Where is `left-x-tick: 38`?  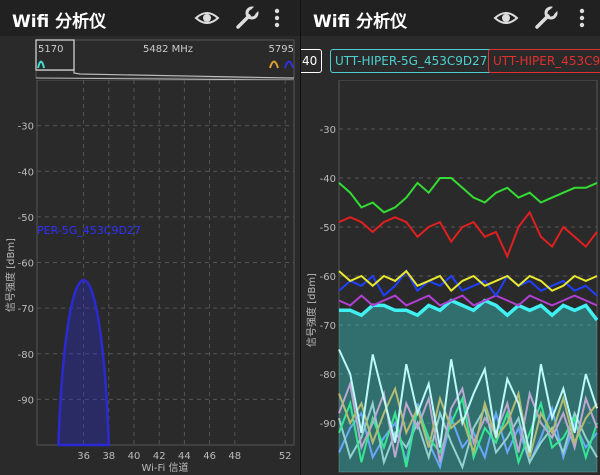
left-x-tick: 38 is located at coordinates (108, 456).